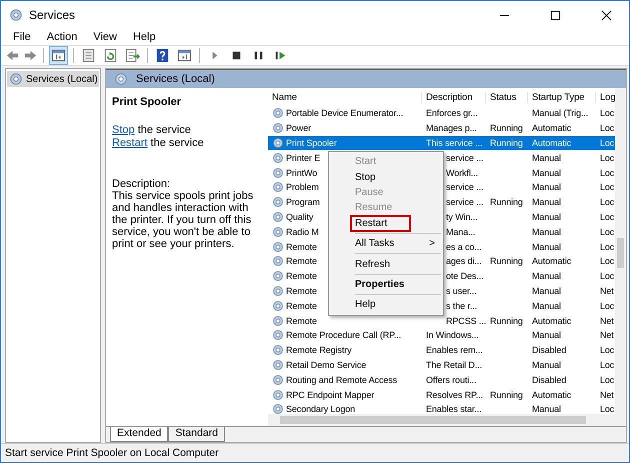 This screenshot has height=463, width=630. Describe the element at coordinates (142, 184) in the screenshot. I see `description-label: Description:` at that location.